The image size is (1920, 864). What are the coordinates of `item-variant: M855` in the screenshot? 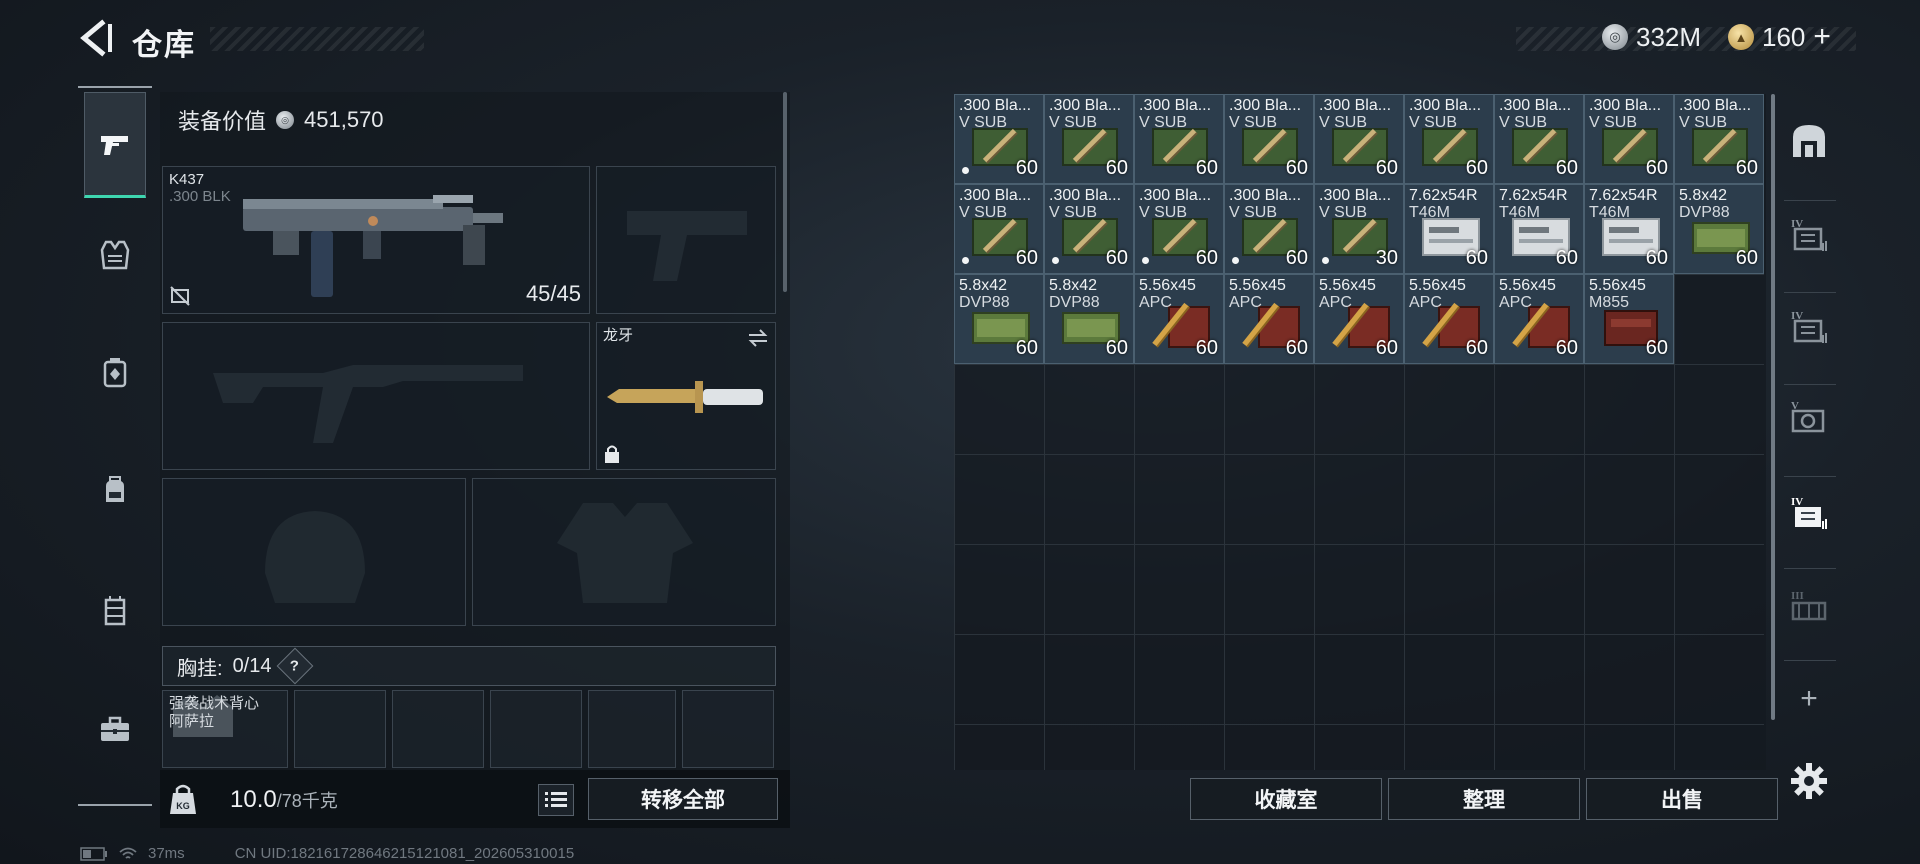 It's located at (1609, 302).